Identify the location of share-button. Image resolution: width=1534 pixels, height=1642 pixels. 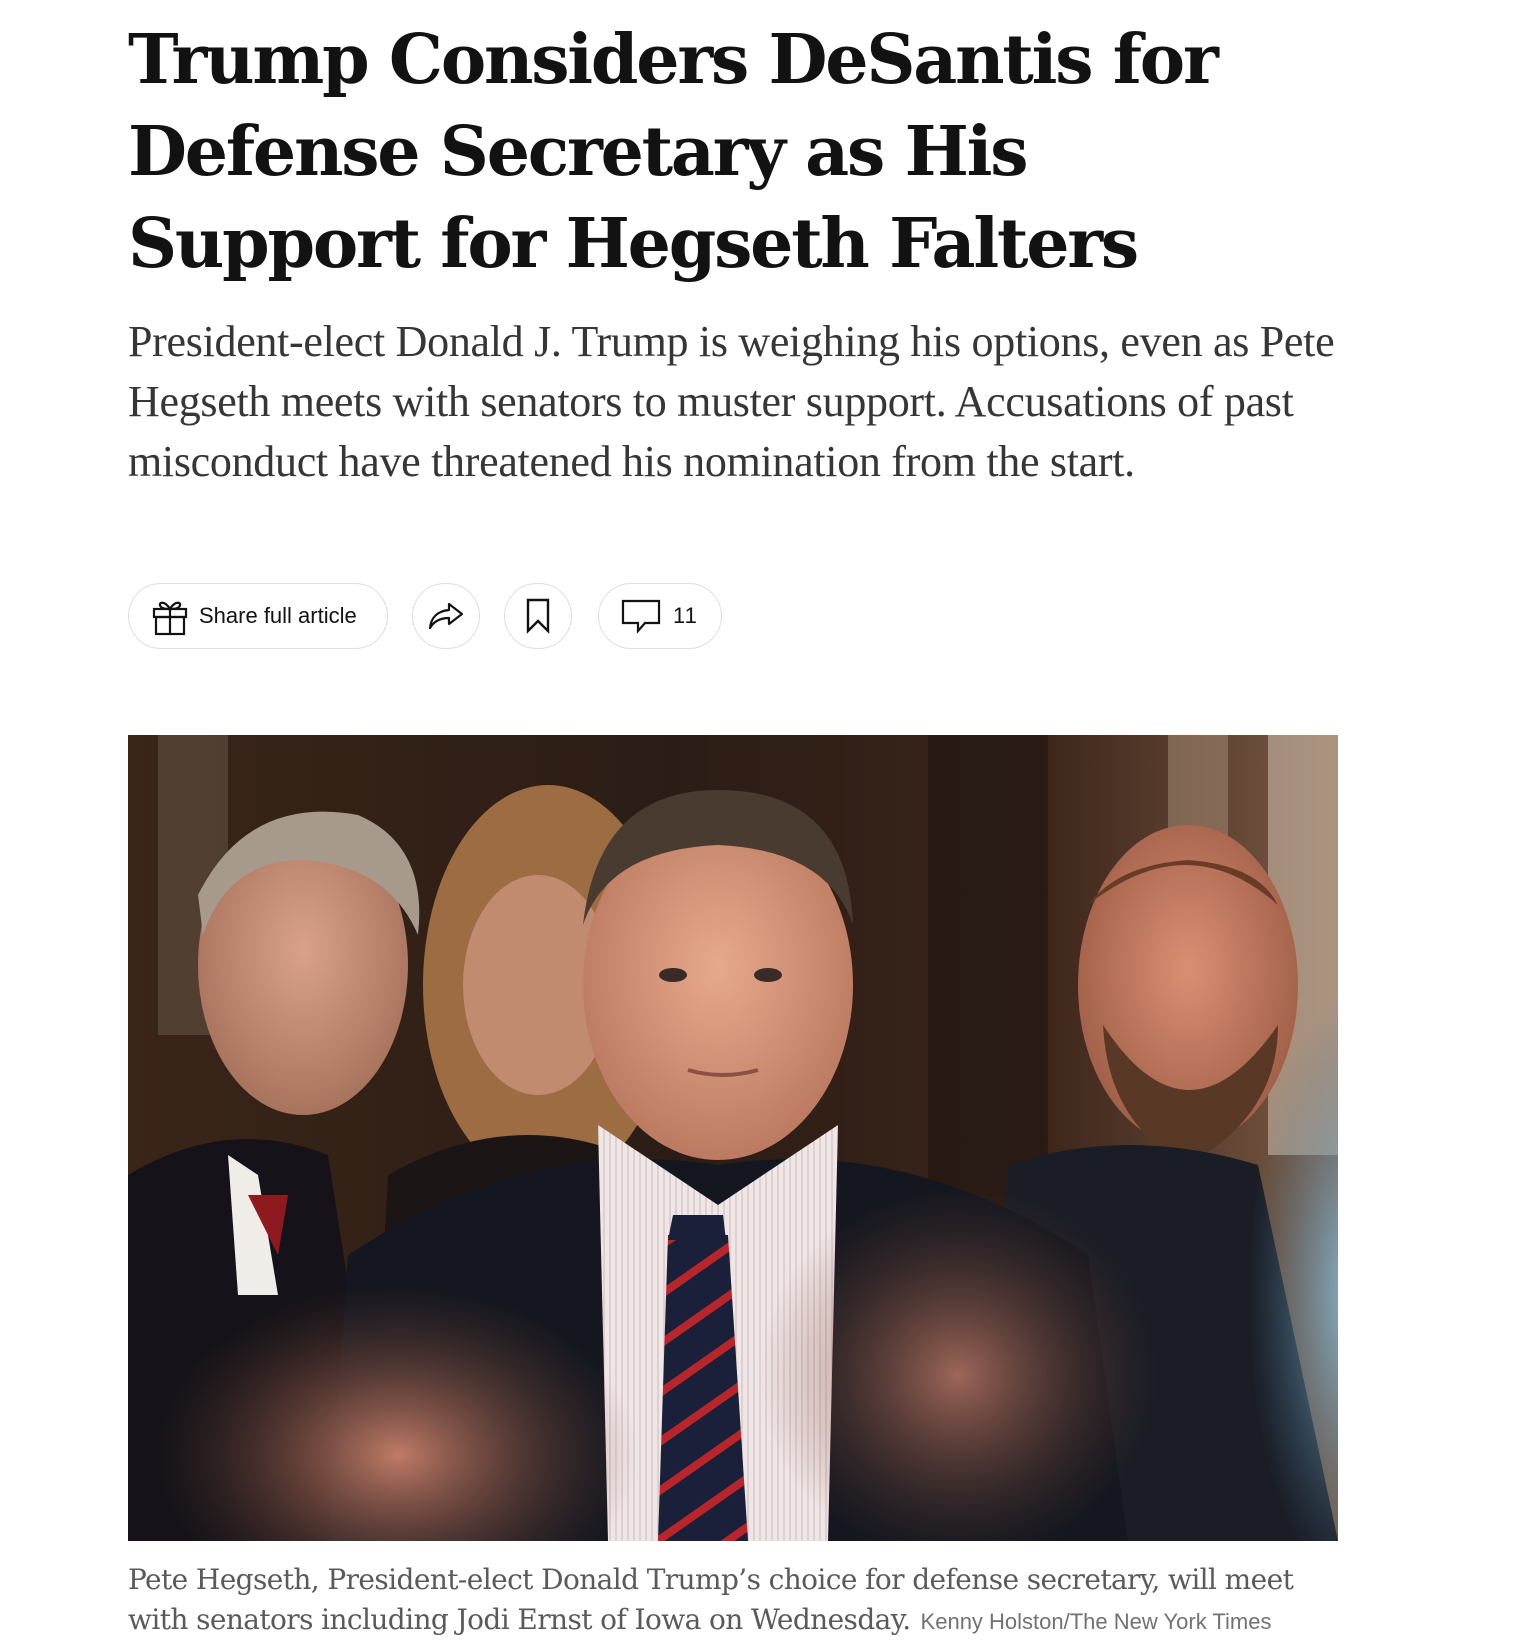
(446, 616).